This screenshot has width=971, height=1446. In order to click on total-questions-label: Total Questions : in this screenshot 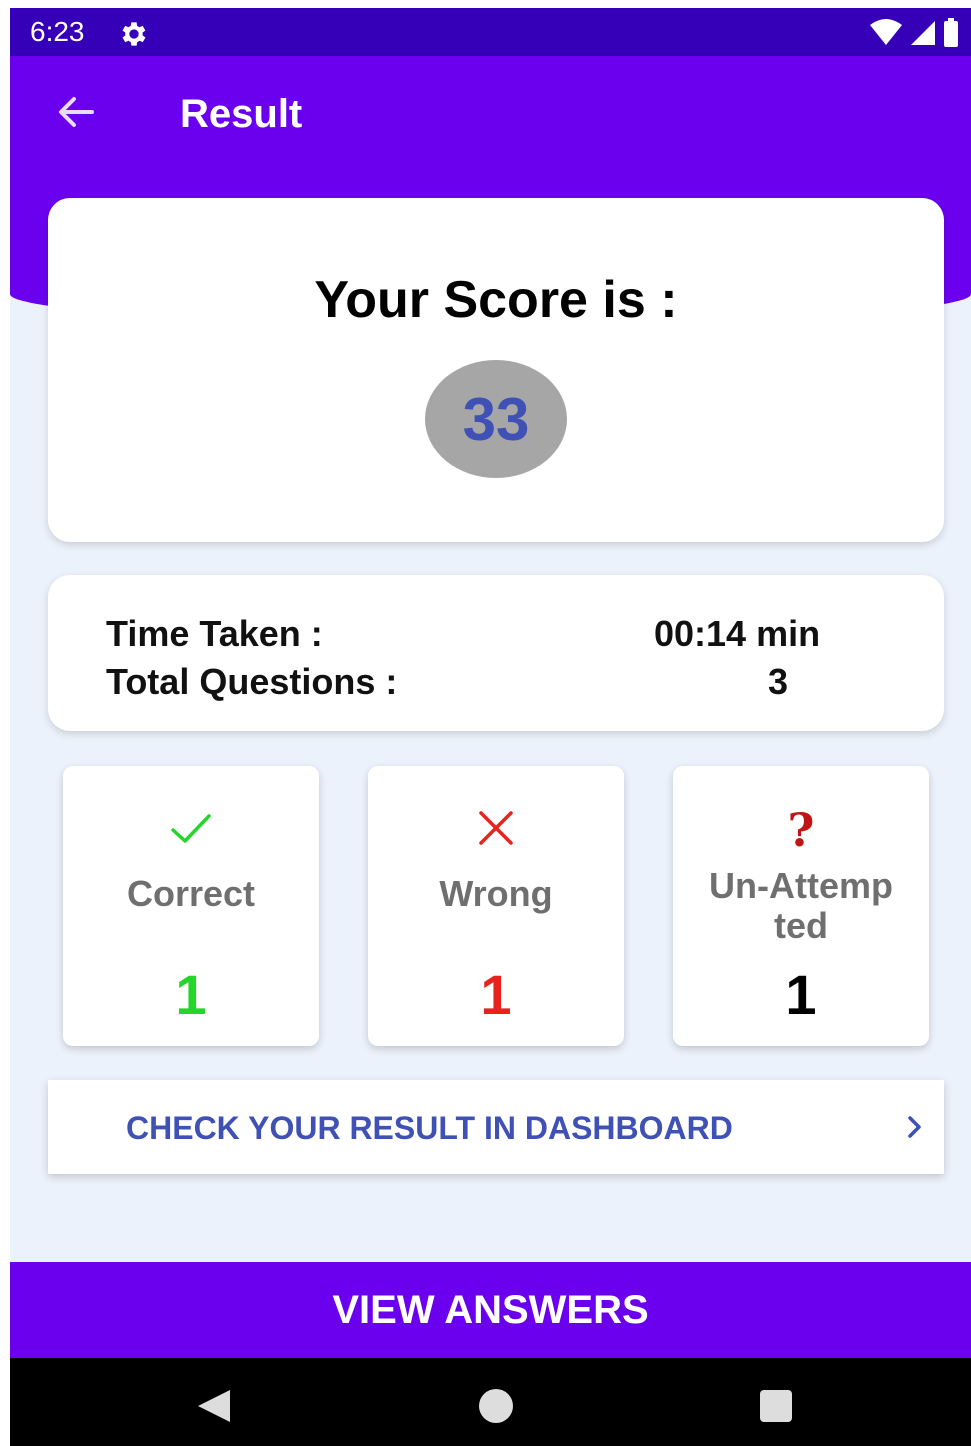, I will do `click(252, 681)`.